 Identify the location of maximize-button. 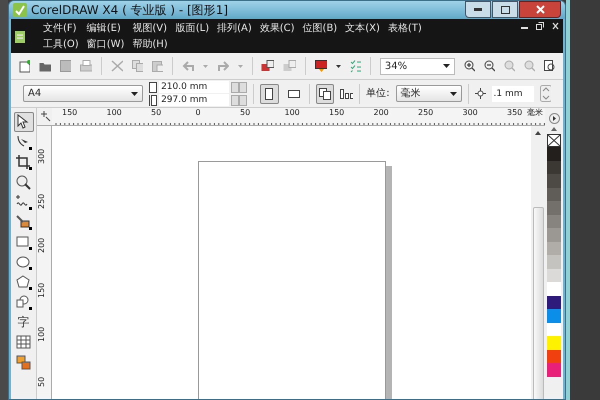
(505, 9).